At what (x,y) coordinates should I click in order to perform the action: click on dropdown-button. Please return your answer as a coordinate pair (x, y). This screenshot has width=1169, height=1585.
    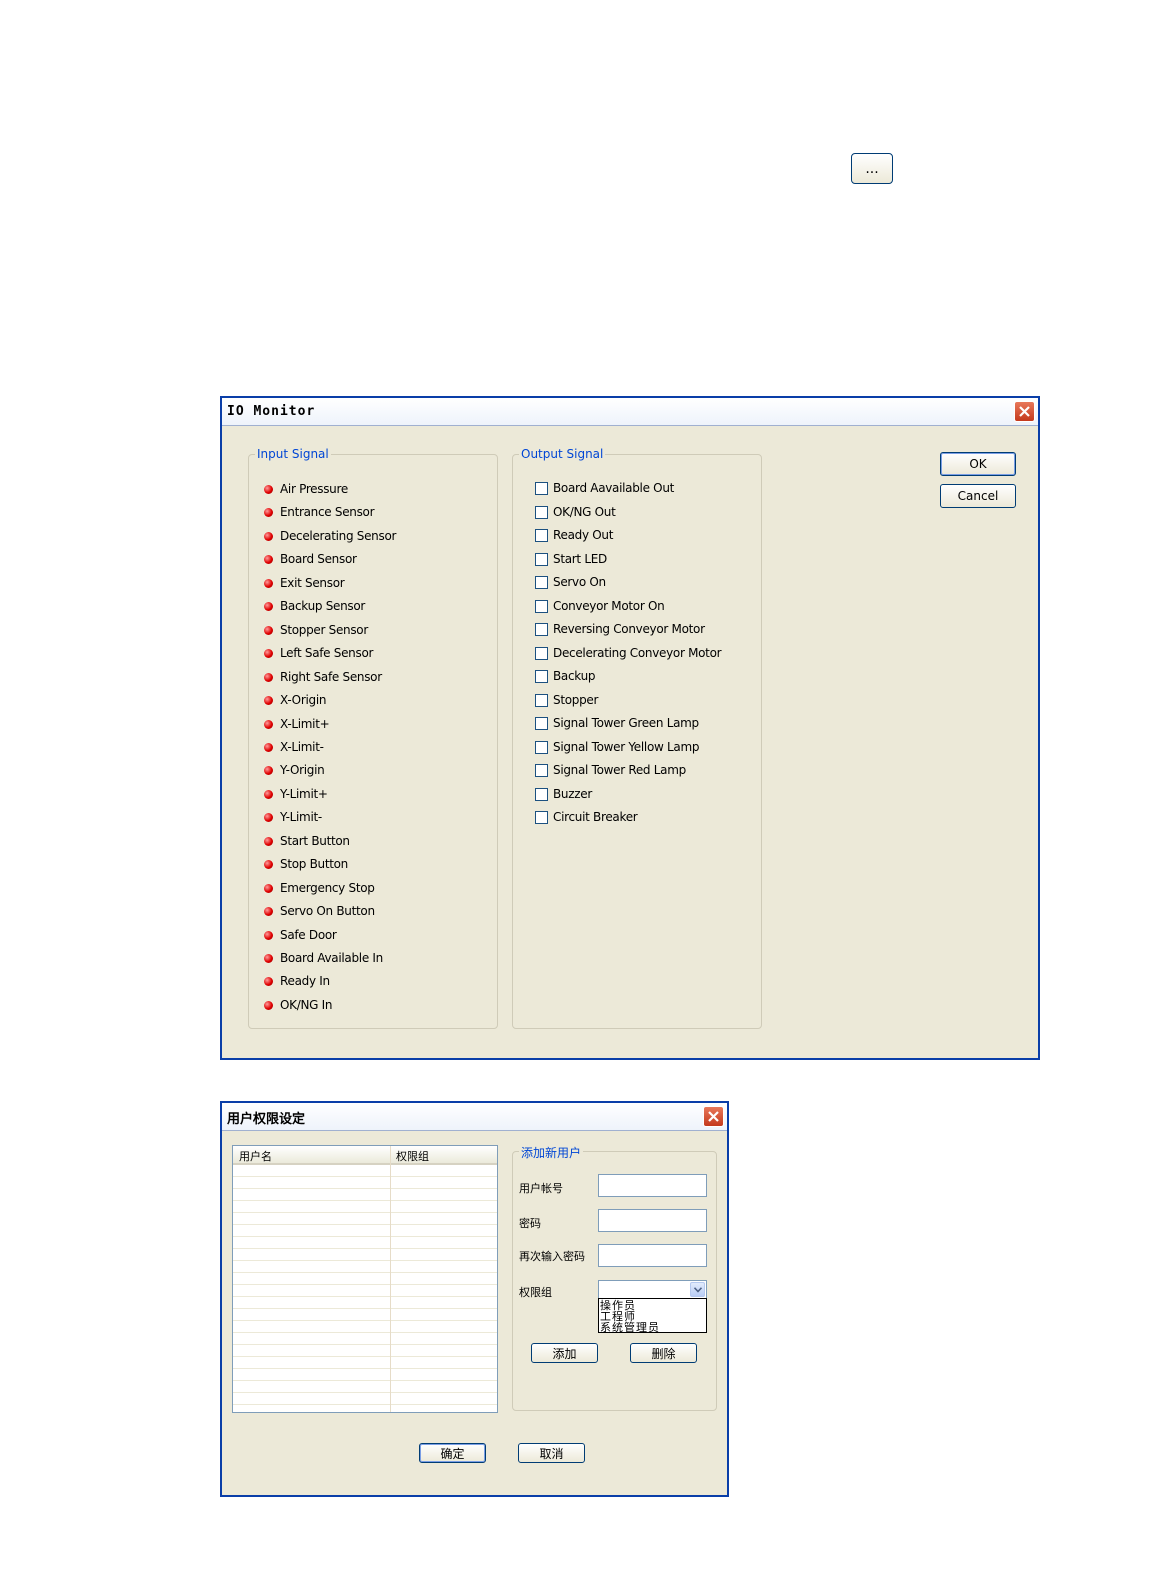
    Looking at the image, I should click on (697, 1289).